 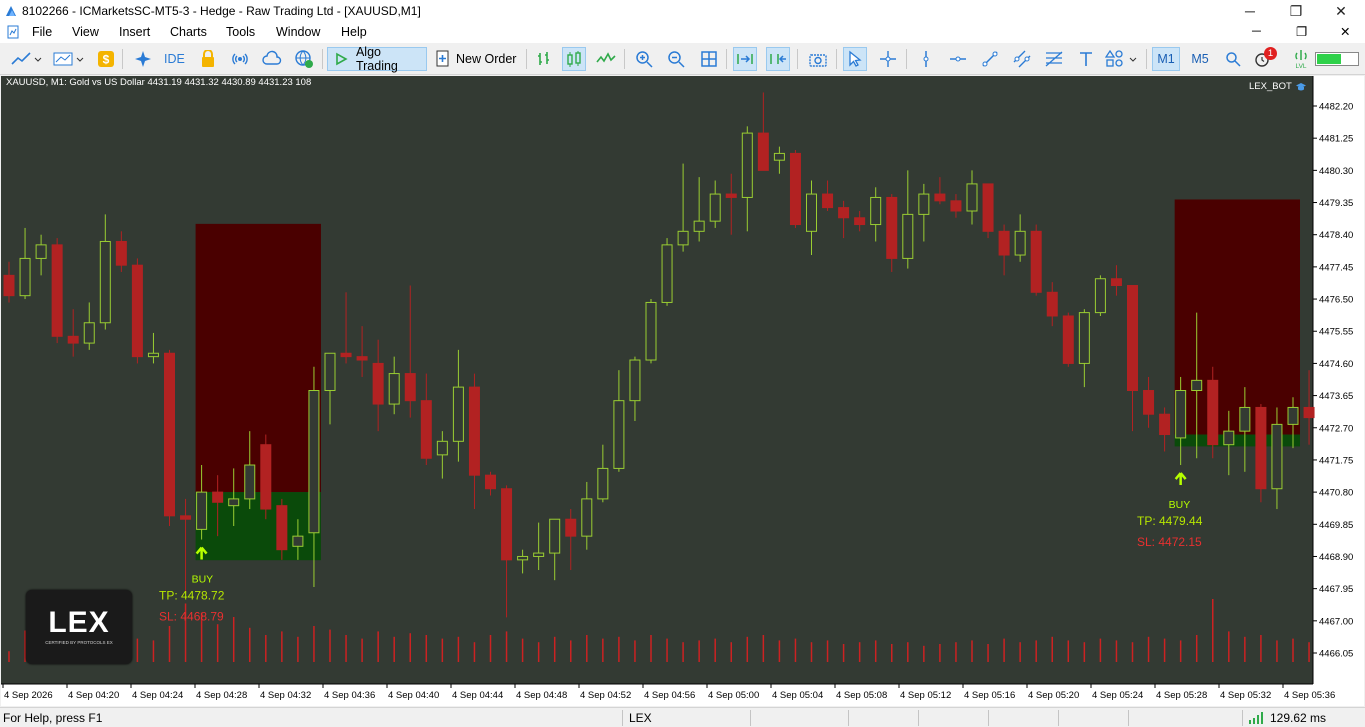 I want to click on autoscroll-button, so click(x=745, y=59).